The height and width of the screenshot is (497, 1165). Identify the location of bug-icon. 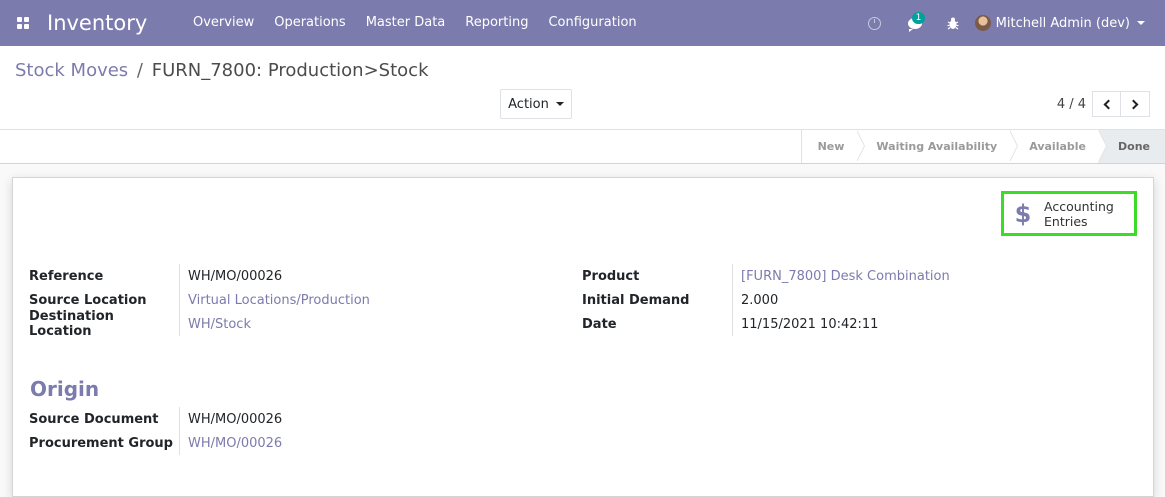
(953, 23).